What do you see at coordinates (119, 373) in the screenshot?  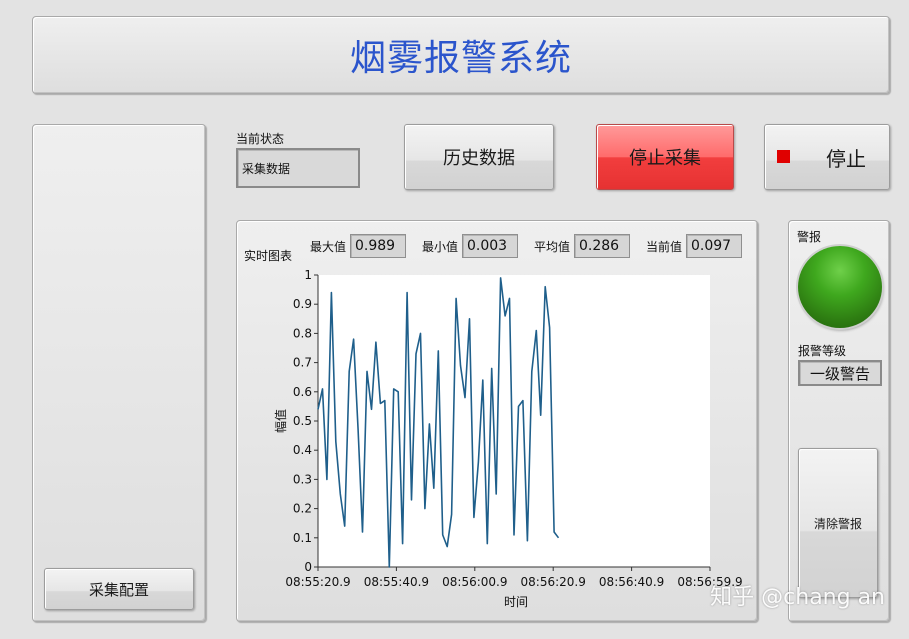 I see `left-sidebar-panel` at bounding box center [119, 373].